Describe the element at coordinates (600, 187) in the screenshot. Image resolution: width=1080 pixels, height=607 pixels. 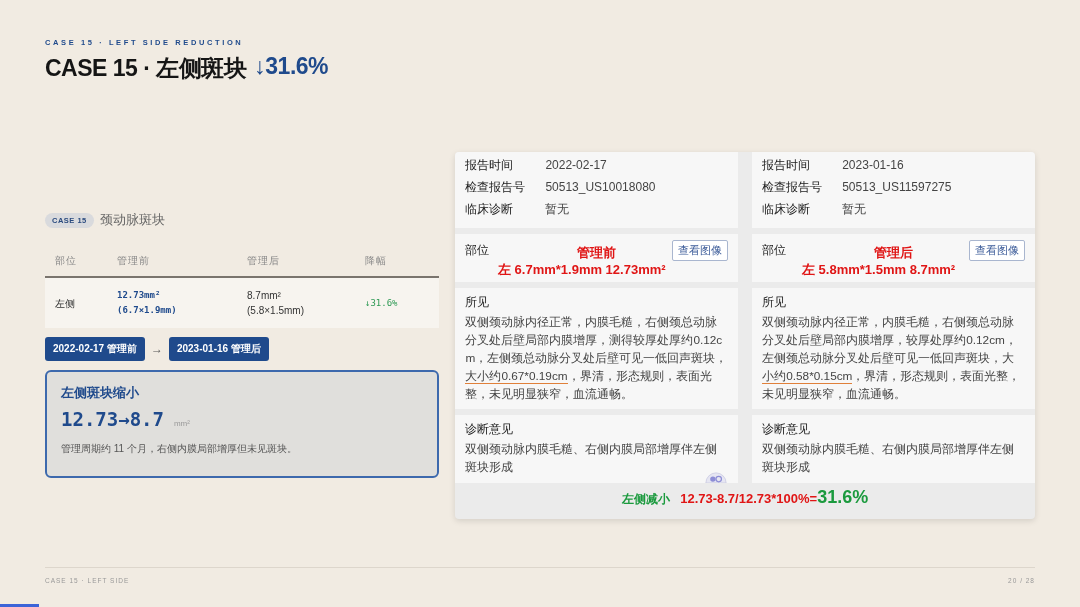
I see `field-value: 50513_US10018080` at that location.